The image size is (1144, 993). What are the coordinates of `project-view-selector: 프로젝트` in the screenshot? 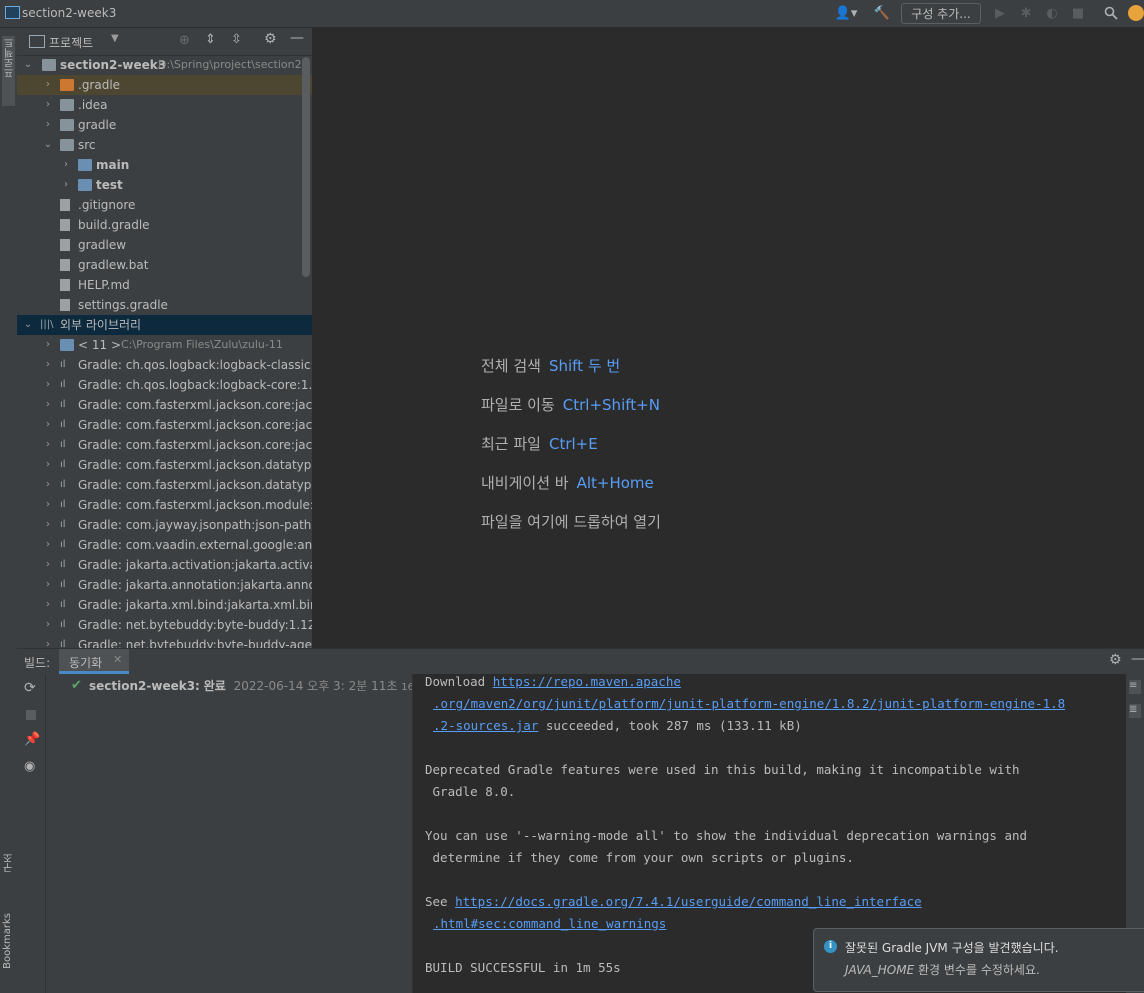 It's located at (71, 42).